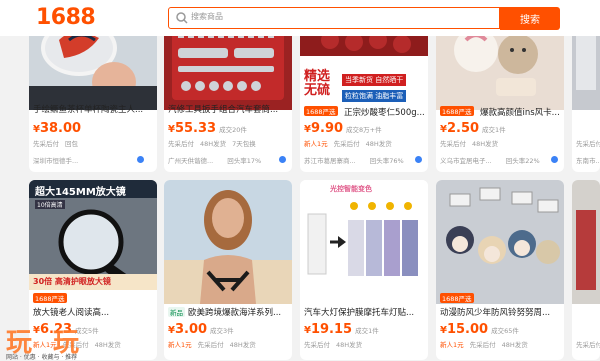 The height and width of the screenshot is (361, 600). I want to click on image-headline: 光控智能变色, so click(351, 189).